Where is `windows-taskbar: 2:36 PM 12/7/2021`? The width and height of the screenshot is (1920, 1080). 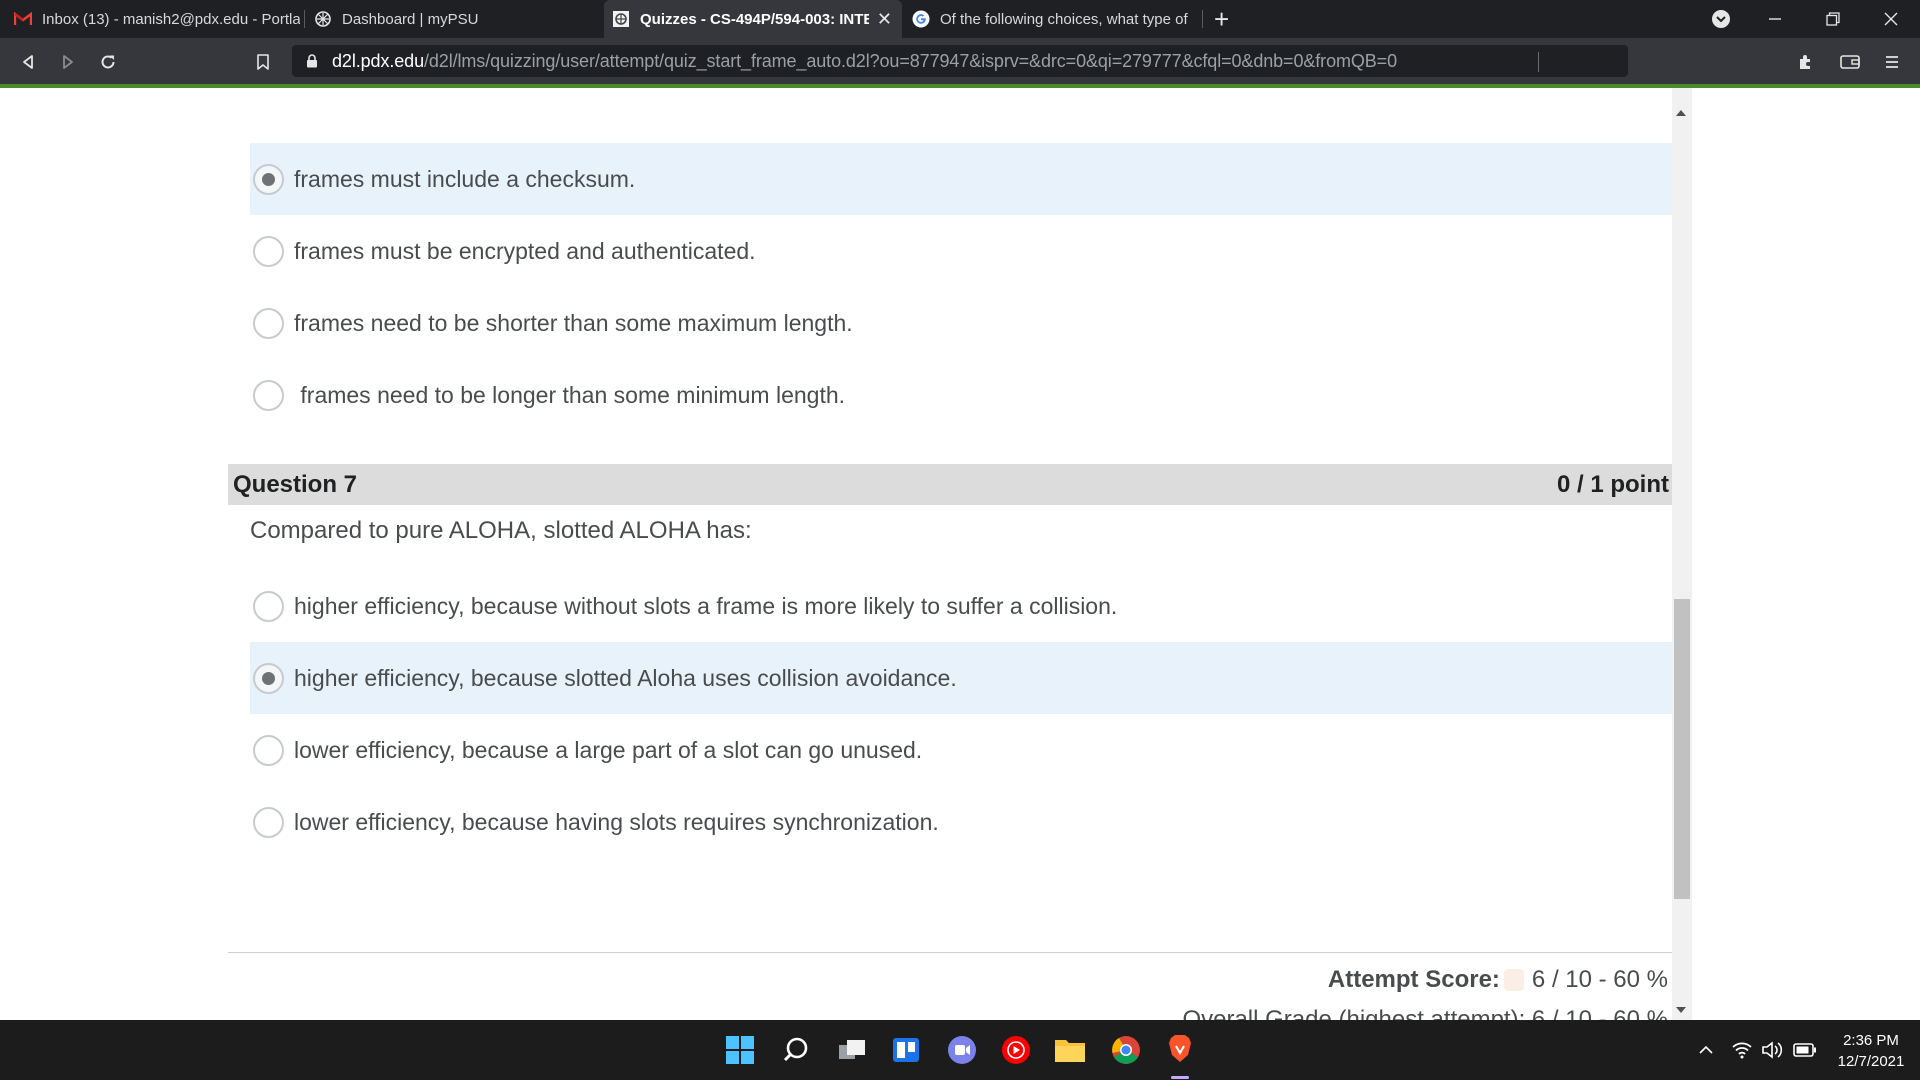
windows-taskbar: 2:36 PM 12/7/2021 is located at coordinates (960, 1050).